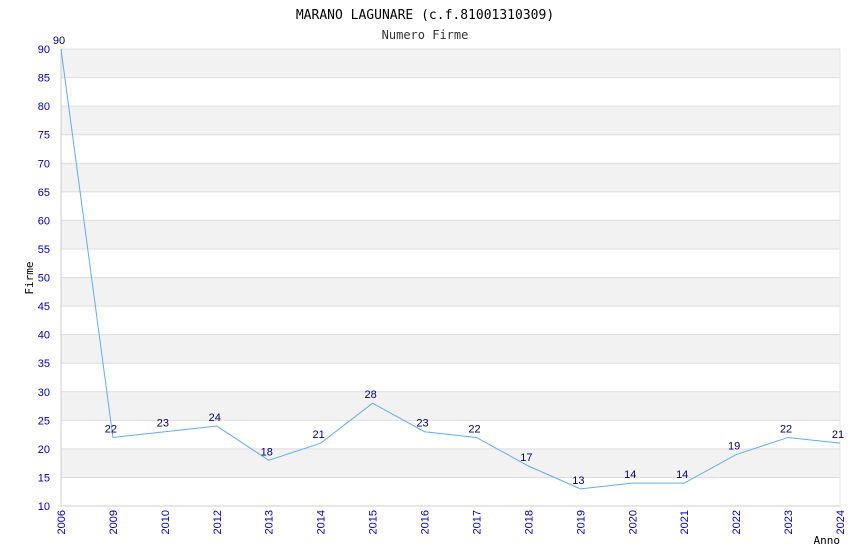 This screenshot has width=850, height=550. What do you see at coordinates (62, 522) in the screenshot?
I see `x-tick-label: 2006` at bounding box center [62, 522].